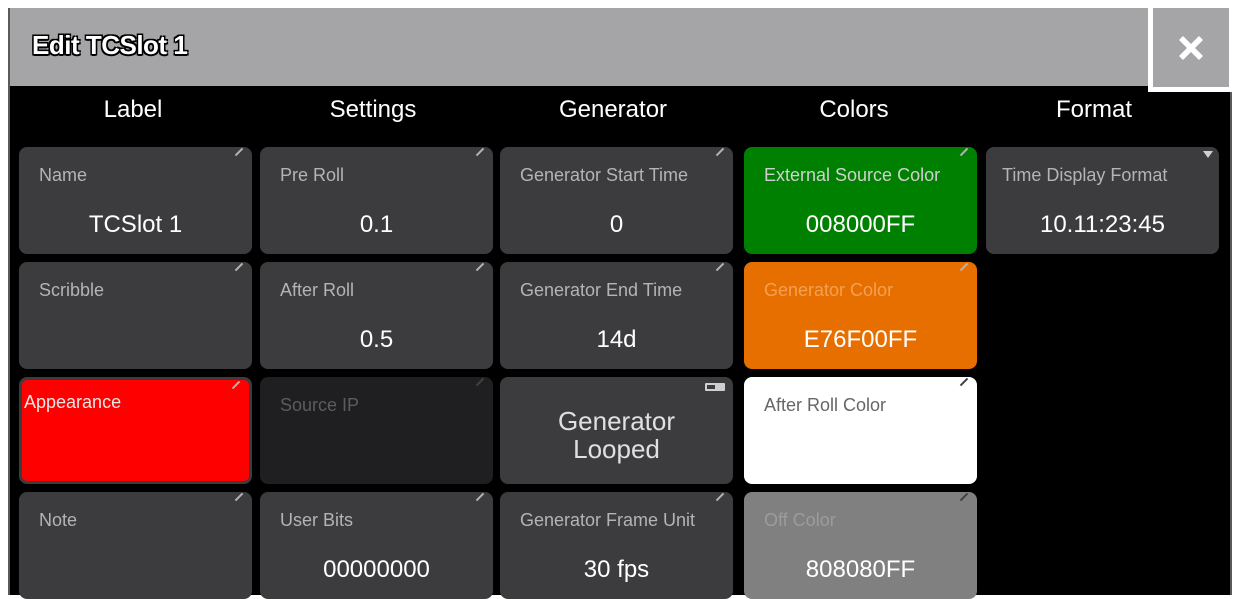 The height and width of the screenshot is (599, 1234). I want to click on column-header-settings: Settings, so click(373, 109).